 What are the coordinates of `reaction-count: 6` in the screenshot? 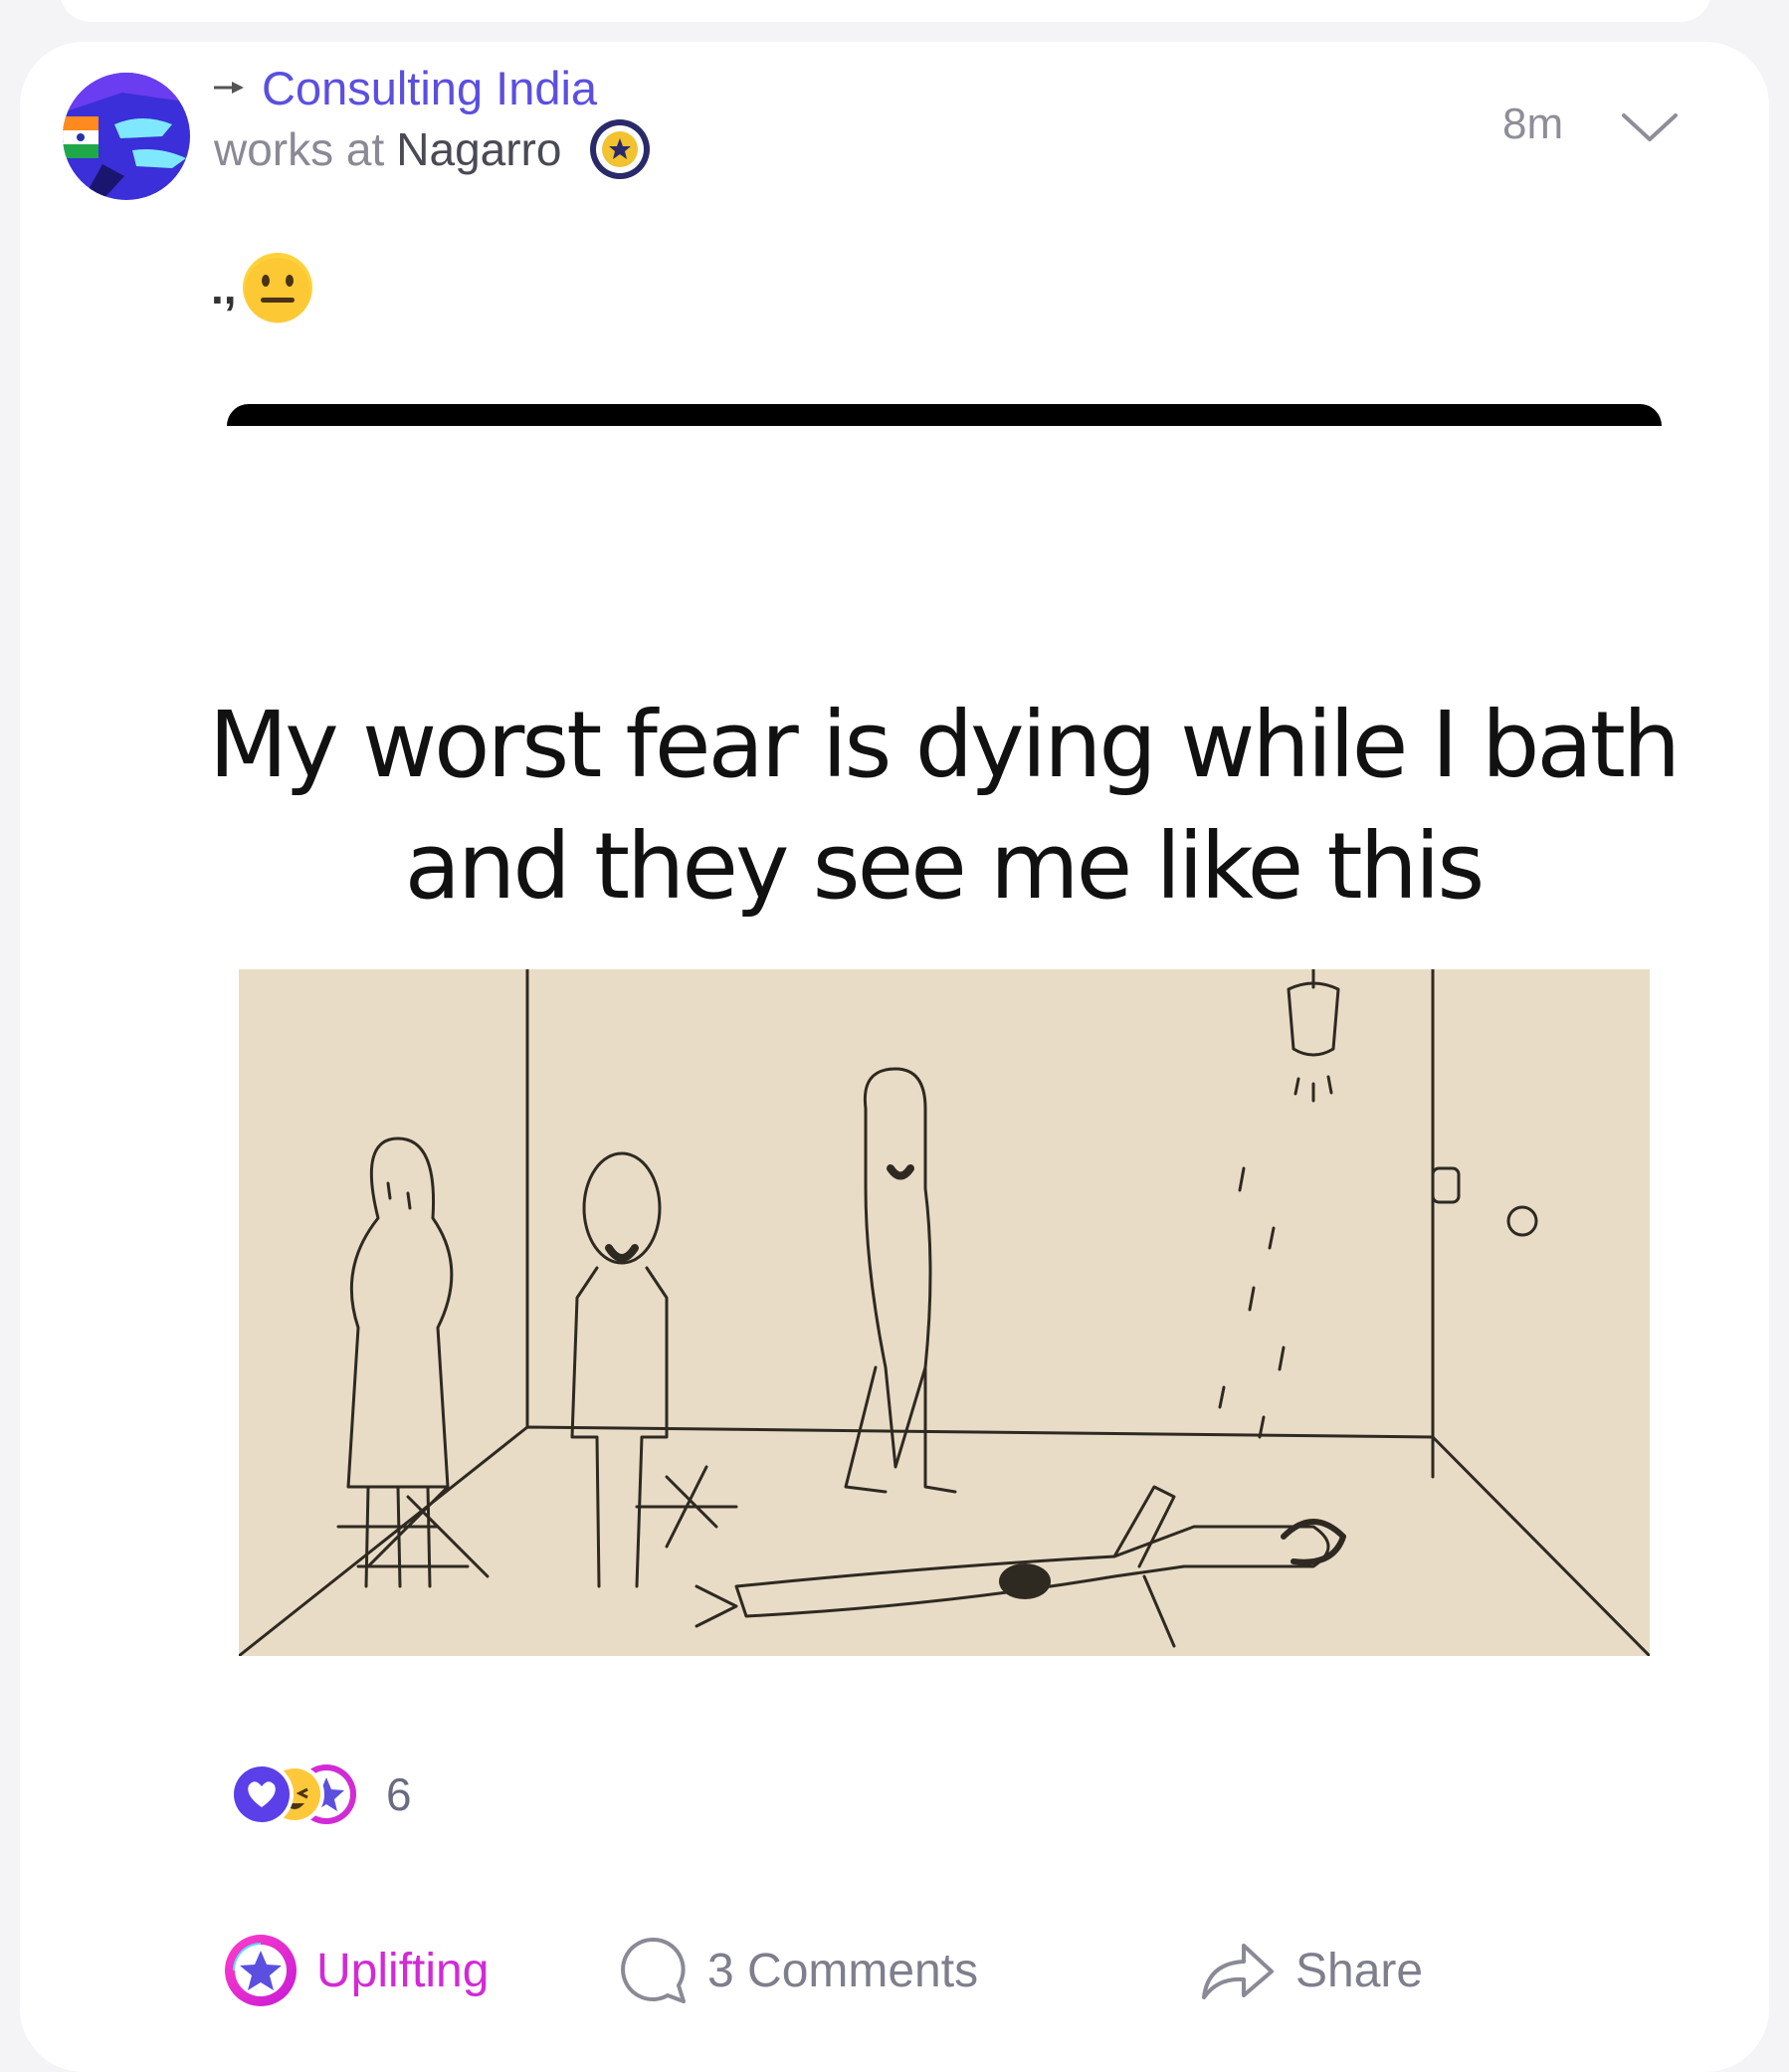 It's located at (399, 1794).